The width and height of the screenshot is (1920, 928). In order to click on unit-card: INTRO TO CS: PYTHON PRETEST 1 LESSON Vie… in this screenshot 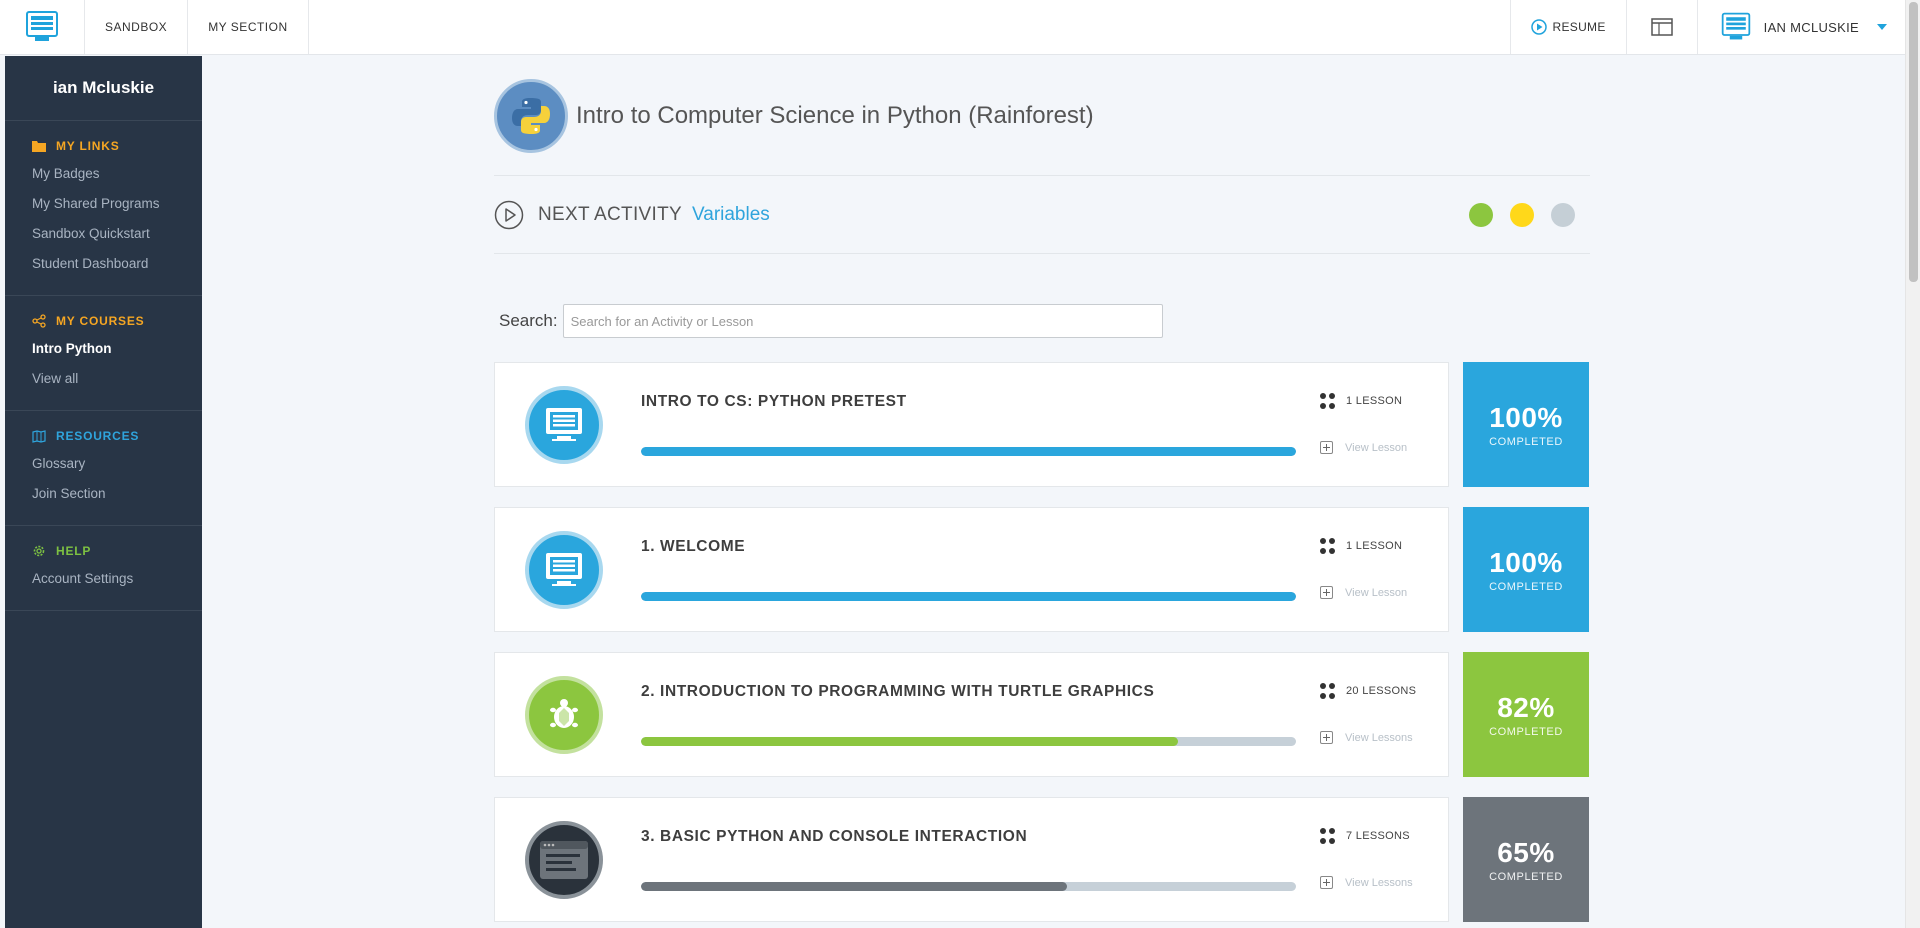, I will do `click(971, 424)`.